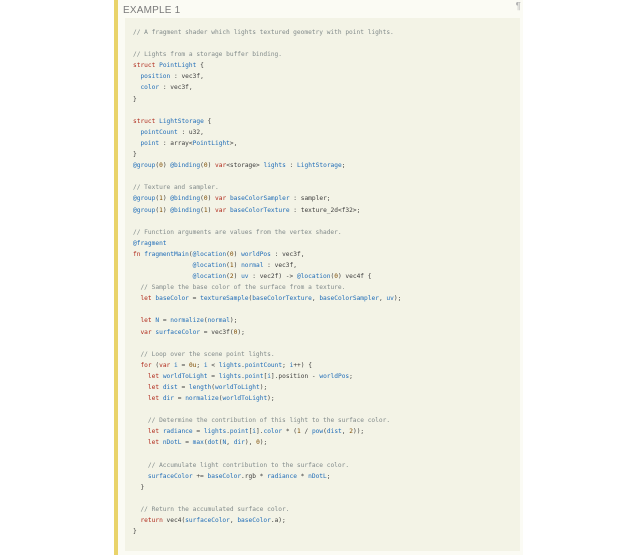 This screenshot has width=640, height=555. What do you see at coordinates (282, 299) in the screenshot?
I see `code-token: baseColorTexture` at bounding box center [282, 299].